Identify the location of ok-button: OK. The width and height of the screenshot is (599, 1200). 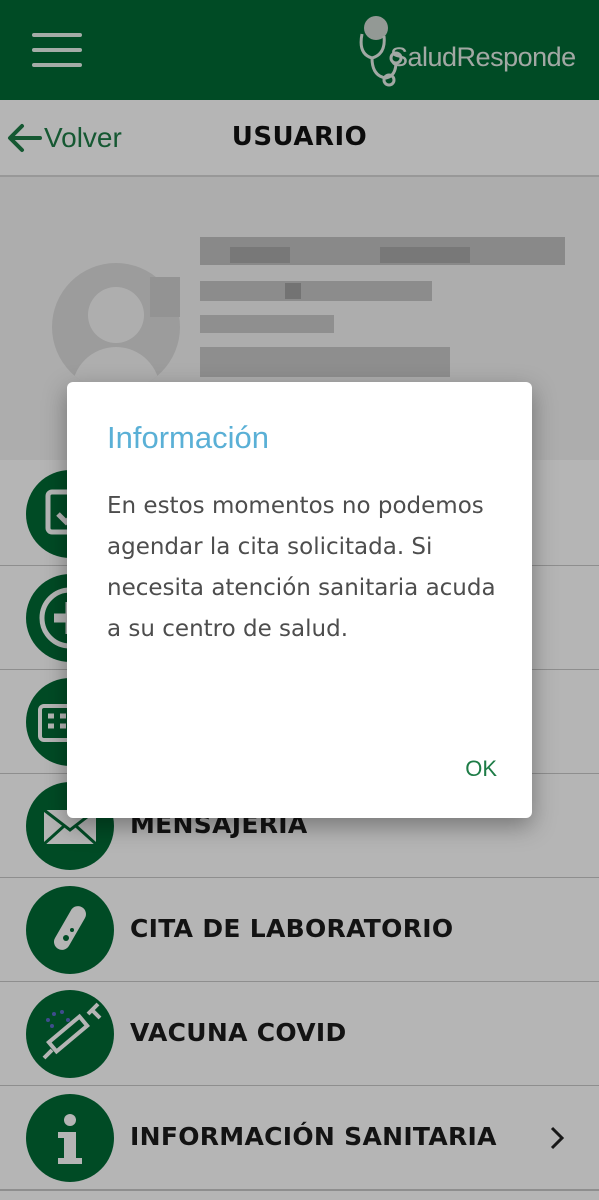
(472, 769).